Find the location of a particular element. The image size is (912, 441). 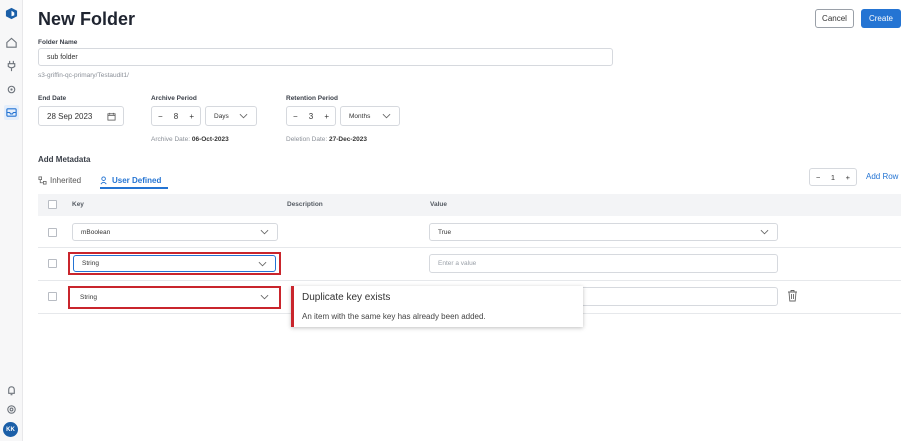

toast-title: Duplicate key exists is located at coordinates (346, 297).